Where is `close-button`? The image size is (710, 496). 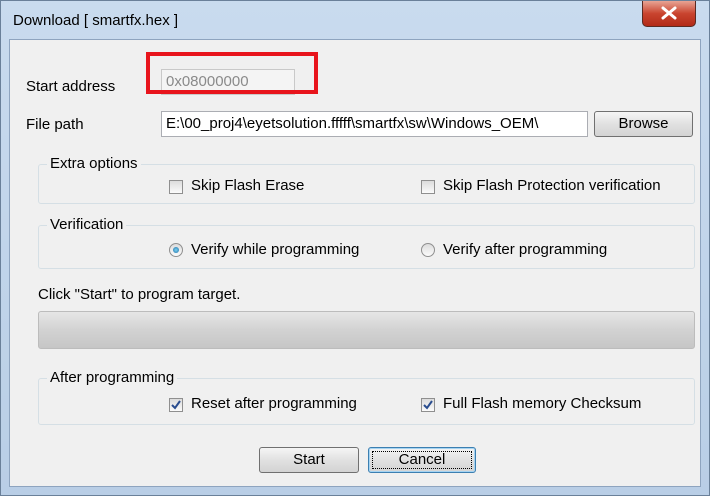
close-button is located at coordinates (669, 14).